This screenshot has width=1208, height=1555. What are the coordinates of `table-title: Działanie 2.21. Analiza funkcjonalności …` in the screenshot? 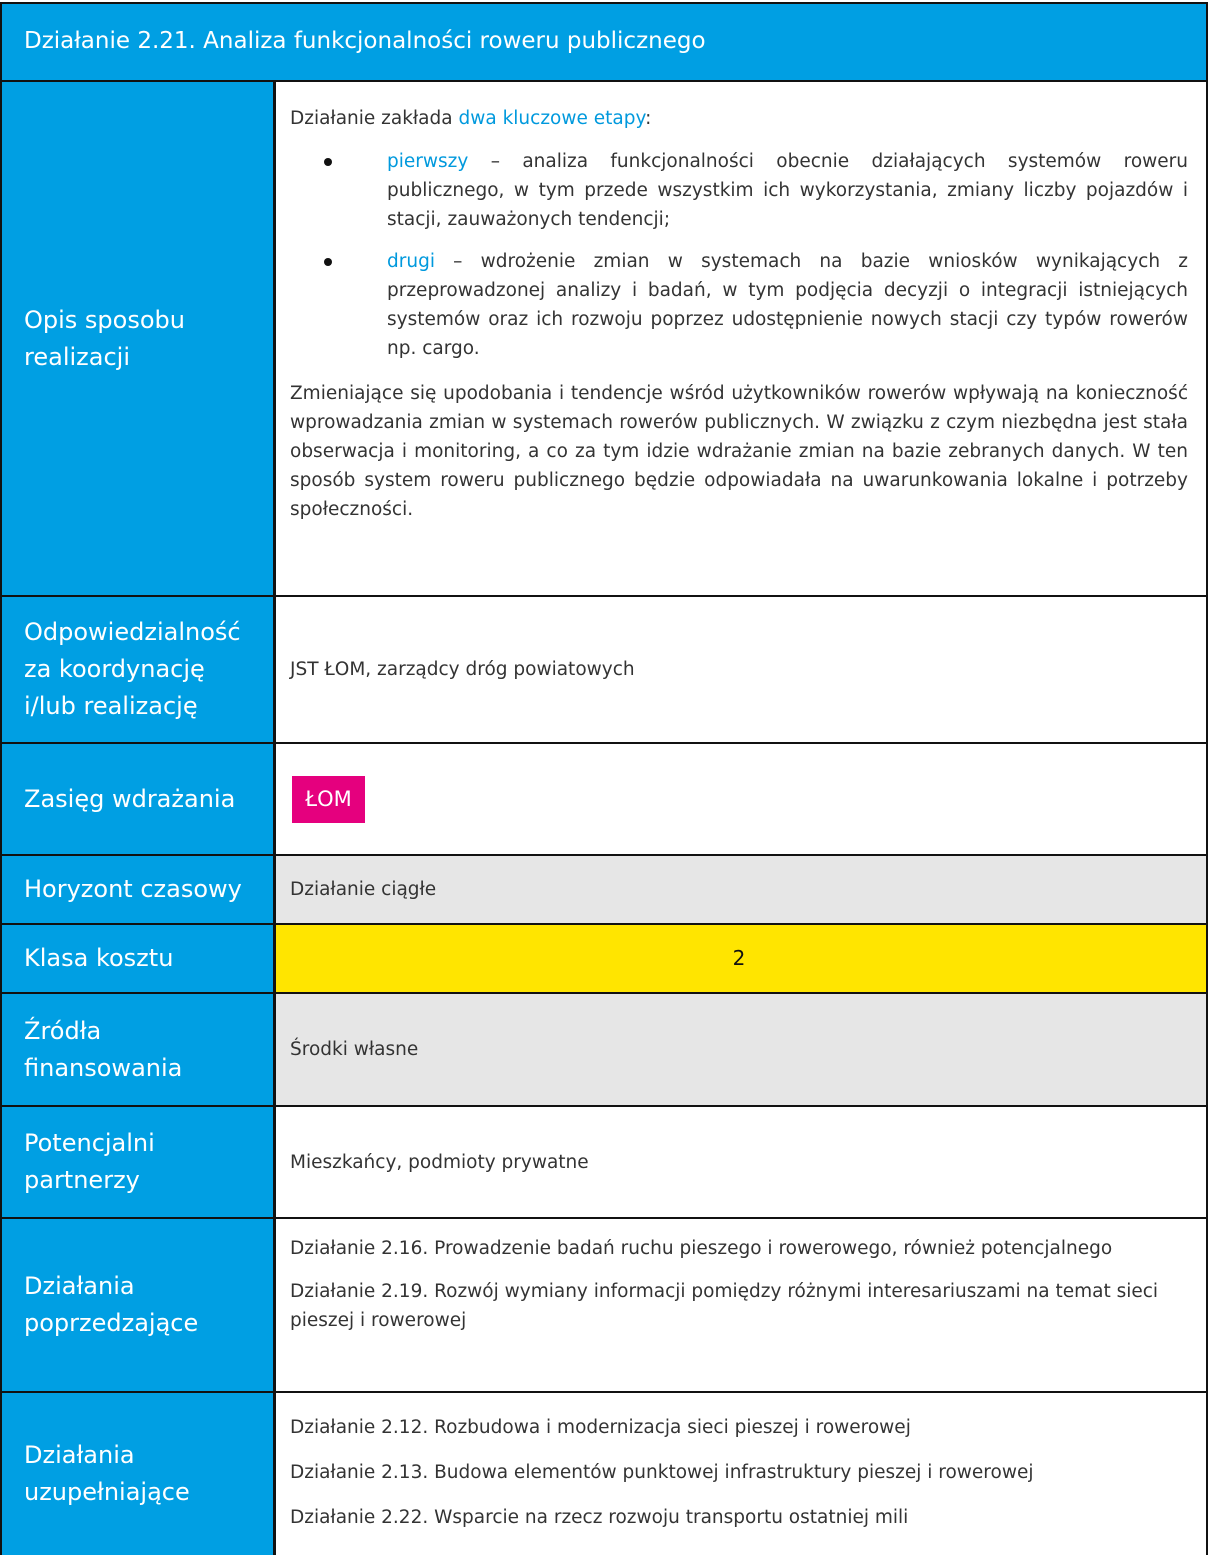 It's located at (365, 41).